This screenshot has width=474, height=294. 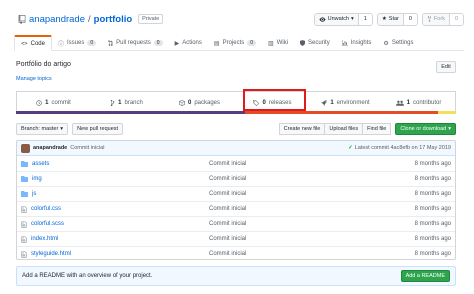 What do you see at coordinates (357, 43) in the screenshot?
I see `tab-insights: Insights` at bounding box center [357, 43].